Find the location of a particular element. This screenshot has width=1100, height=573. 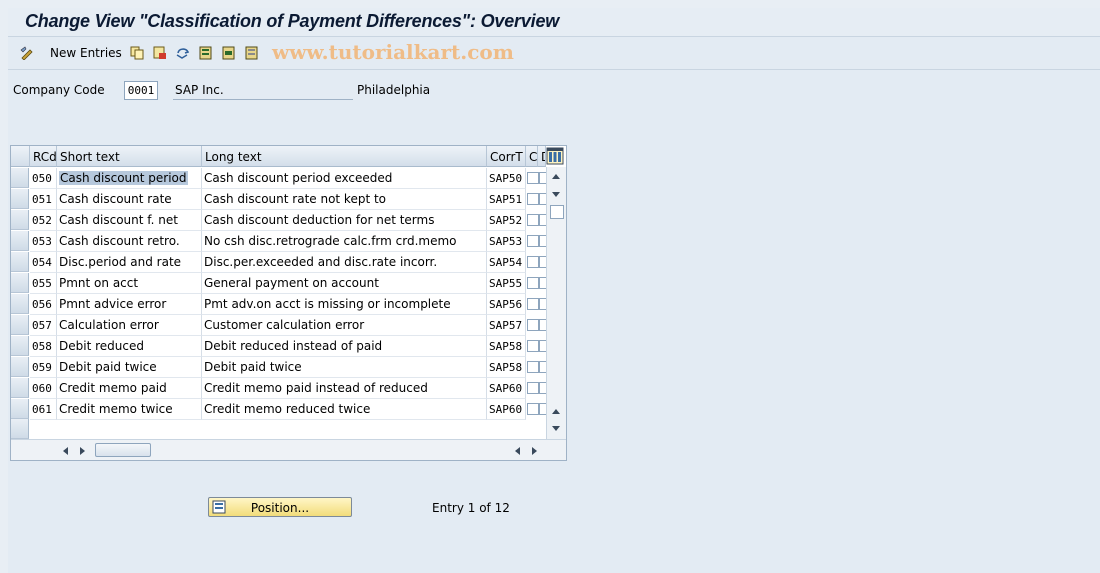

cell-long: No csh disc.retrograde calc.frm crd.memo is located at coordinates (344, 241).